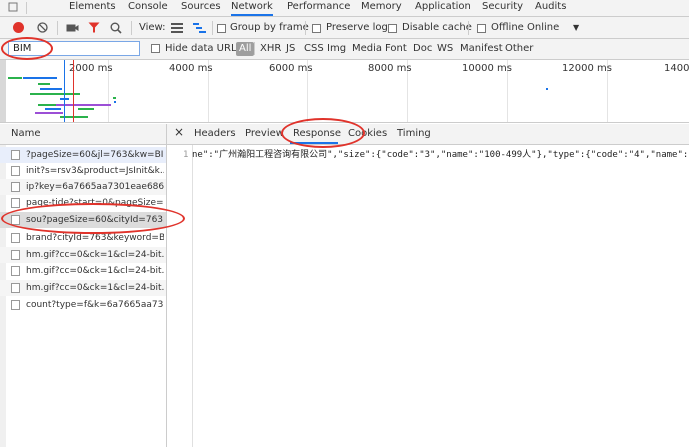  Describe the element at coordinates (422, 49) in the screenshot. I see `type-filter-doc: Doc` at that location.